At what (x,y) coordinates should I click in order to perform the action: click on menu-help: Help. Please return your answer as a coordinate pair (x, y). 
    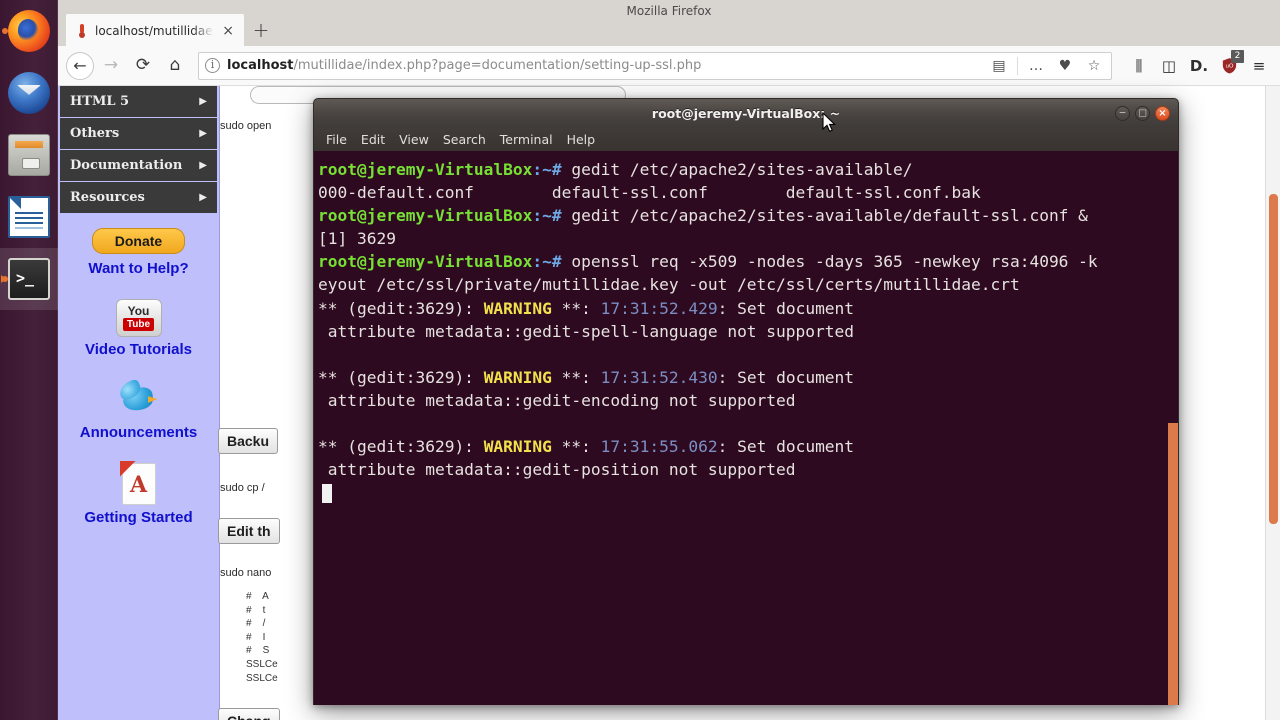
    Looking at the image, I should click on (581, 139).